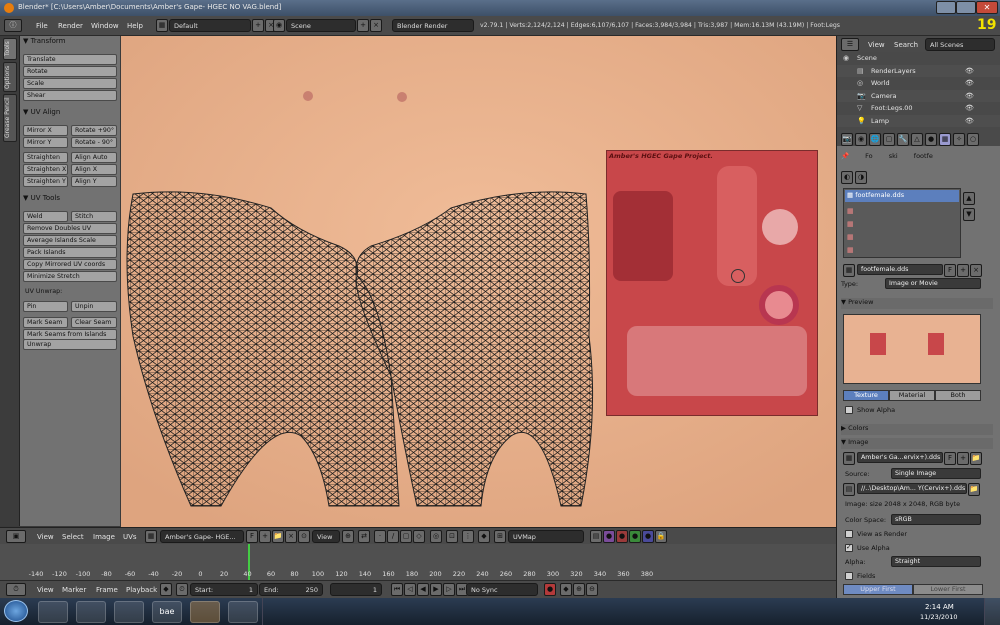  What do you see at coordinates (912, 395) in the screenshot?
I see `preview-tab-material: Material` at bounding box center [912, 395].